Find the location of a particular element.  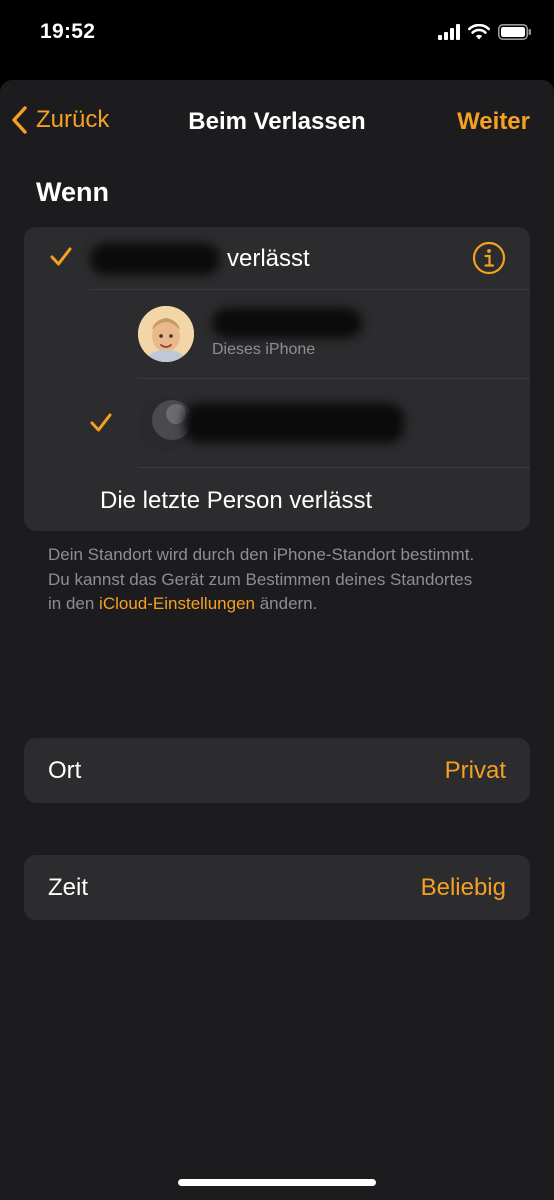

option-label-leaves: verlässt is located at coordinates (268, 258).